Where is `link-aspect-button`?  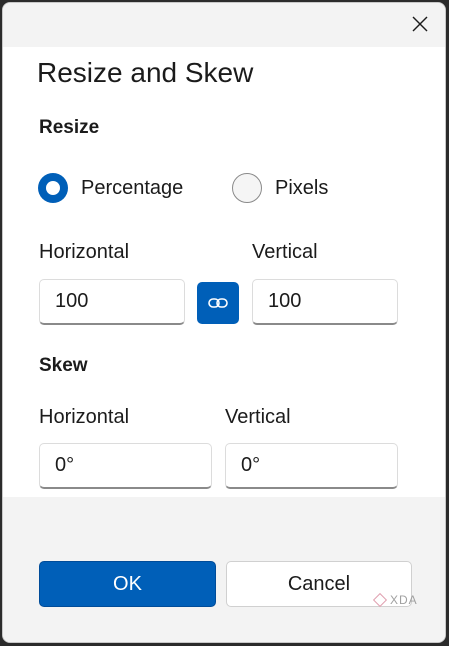
link-aspect-button is located at coordinates (218, 303).